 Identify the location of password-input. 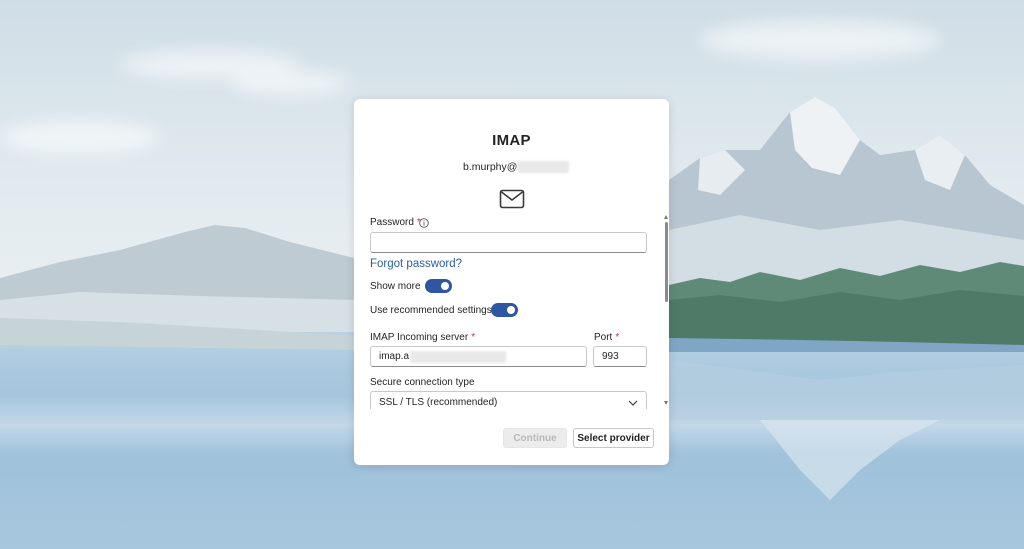
(508, 242).